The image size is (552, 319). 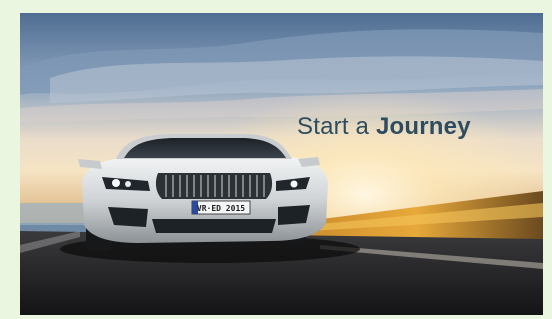 What do you see at coordinates (221, 208) in the screenshot?
I see `license-plate-text: VR·ED 2015` at bounding box center [221, 208].